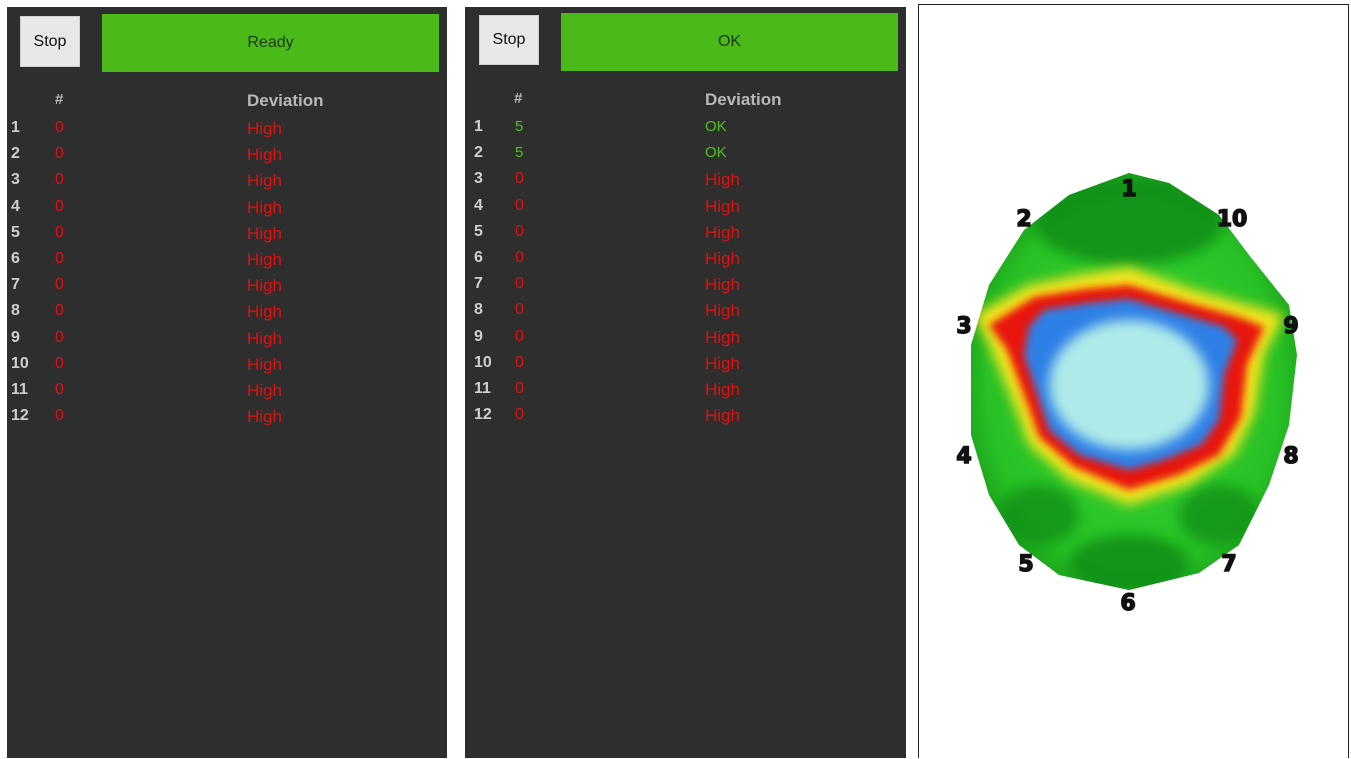 The image size is (1351, 759). What do you see at coordinates (1232, 219) in the screenshot?
I see `sensor-label: 10` at bounding box center [1232, 219].